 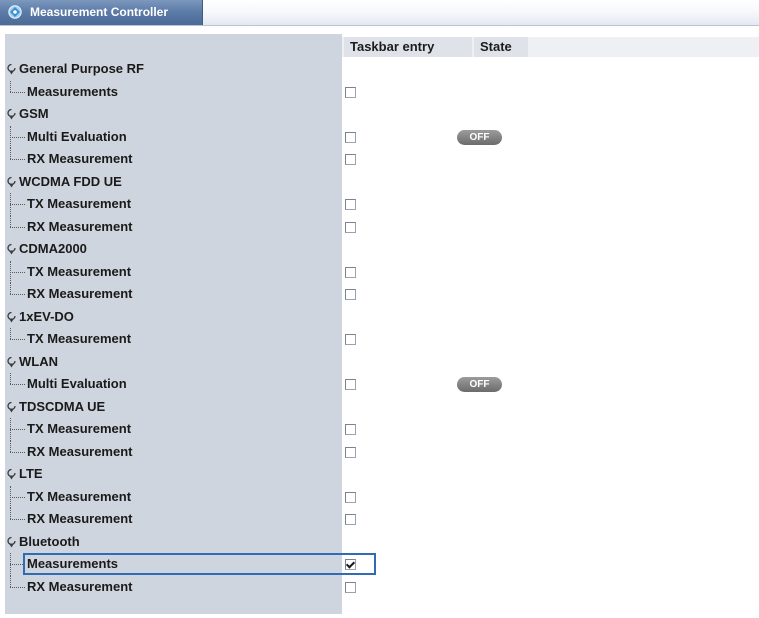 What do you see at coordinates (46, 316) in the screenshot?
I see `tree-group-label: 1xEV-DO` at bounding box center [46, 316].